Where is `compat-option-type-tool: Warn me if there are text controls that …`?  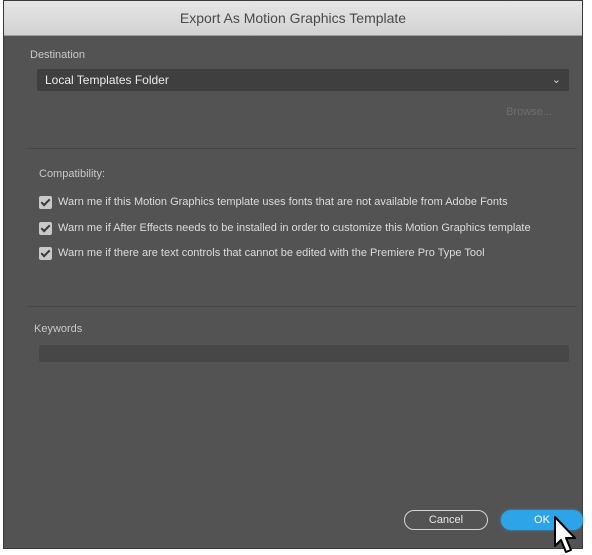
compat-option-type-tool: Warn me if there are text controls that … is located at coordinates (262, 253).